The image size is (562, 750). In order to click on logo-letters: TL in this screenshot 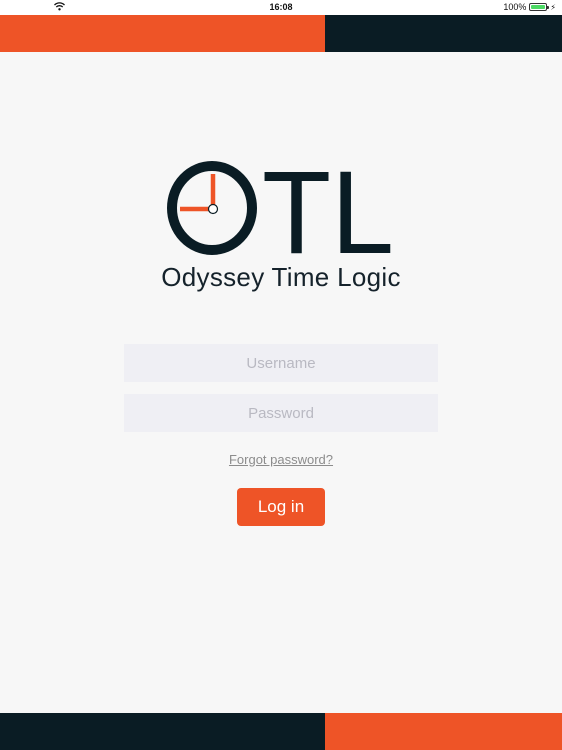, I will do `click(328, 208)`.